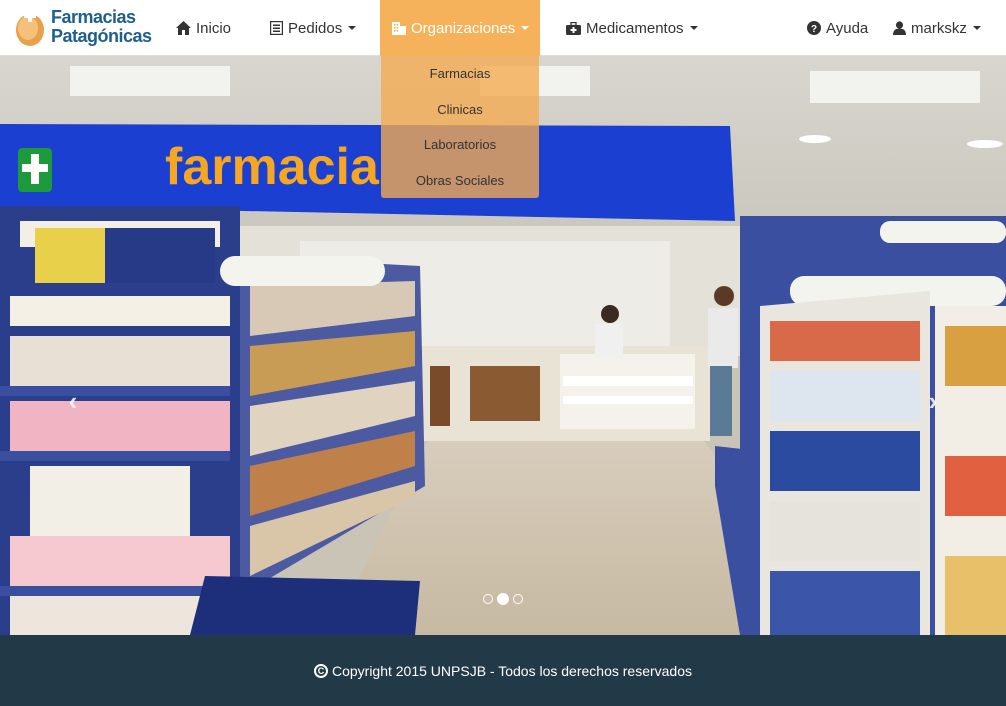 Image resolution: width=1006 pixels, height=706 pixels. I want to click on brand-name: Farmacias Patagónicas, so click(101, 27).